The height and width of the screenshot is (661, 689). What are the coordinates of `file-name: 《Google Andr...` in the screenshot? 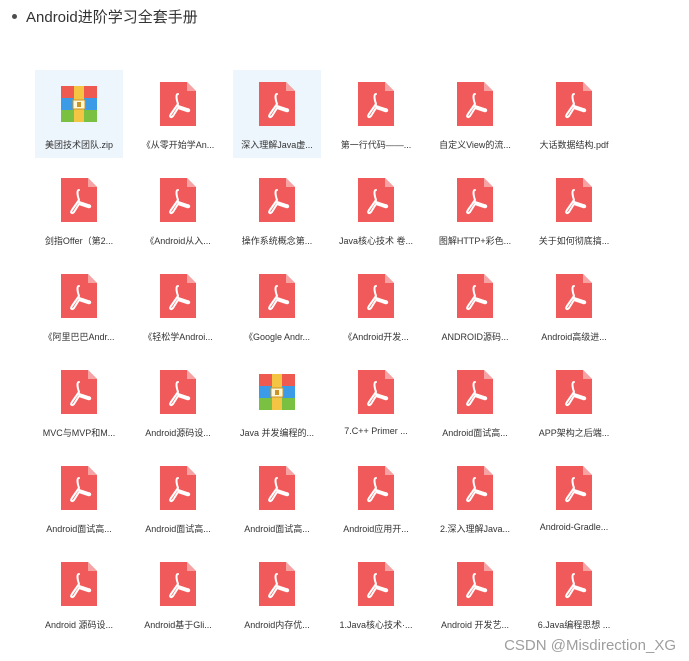 It's located at (277, 337).